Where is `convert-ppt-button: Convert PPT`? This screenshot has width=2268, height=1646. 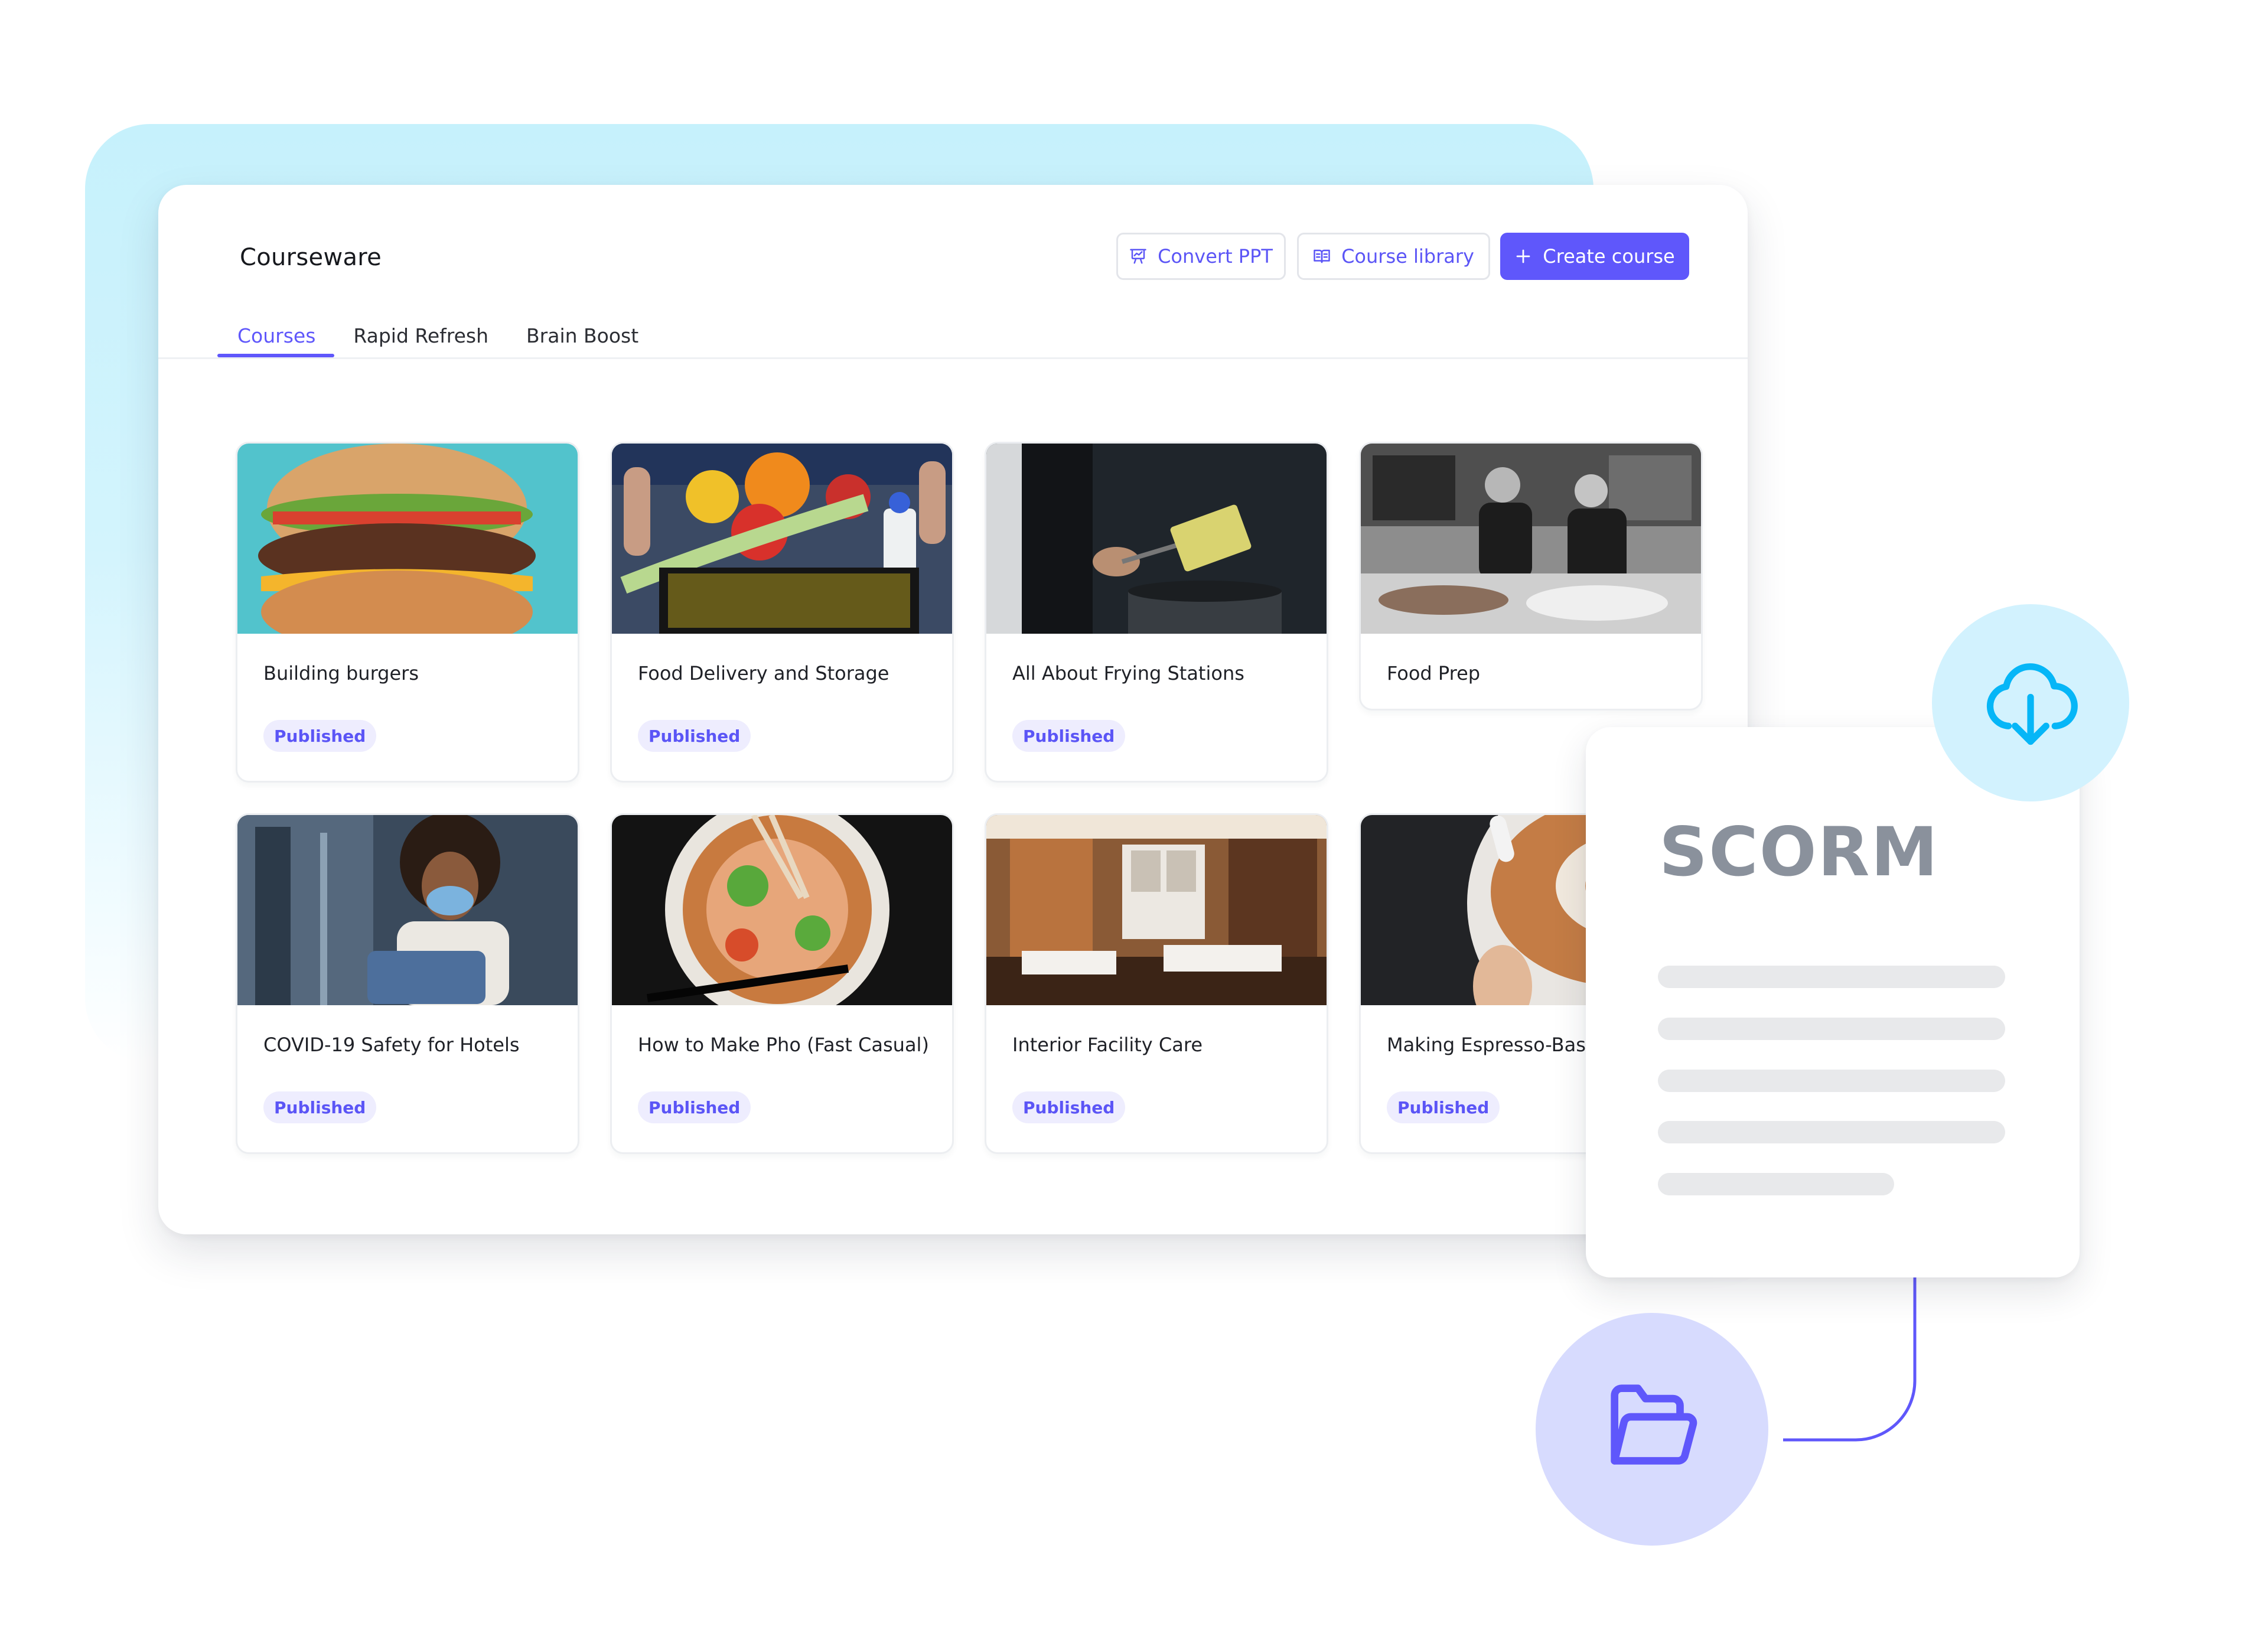
convert-ppt-button: Convert PPT is located at coordinates (1201, 256).